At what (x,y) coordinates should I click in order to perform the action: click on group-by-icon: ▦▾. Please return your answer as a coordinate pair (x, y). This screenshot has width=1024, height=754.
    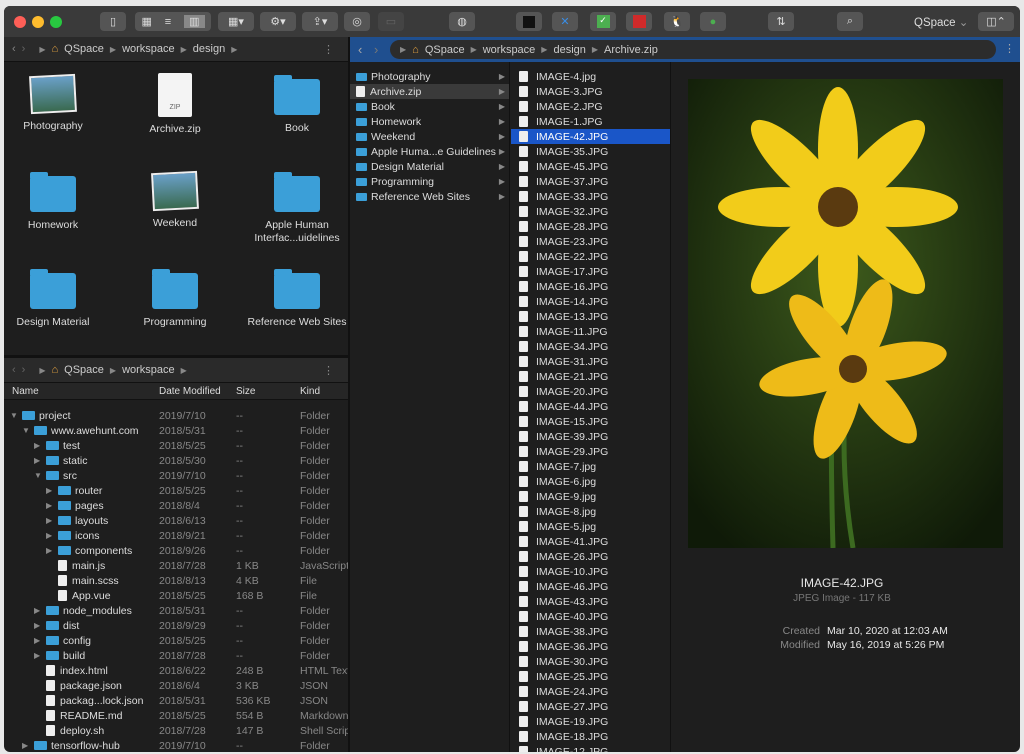
    Looking at the image, I should click on (236, 21).